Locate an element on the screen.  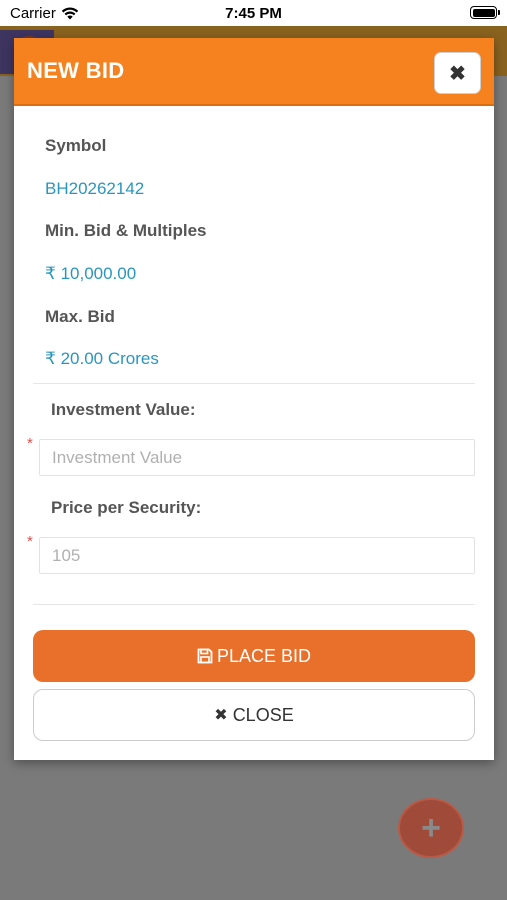
plus-icon: + is located at coordinates (431, 827).